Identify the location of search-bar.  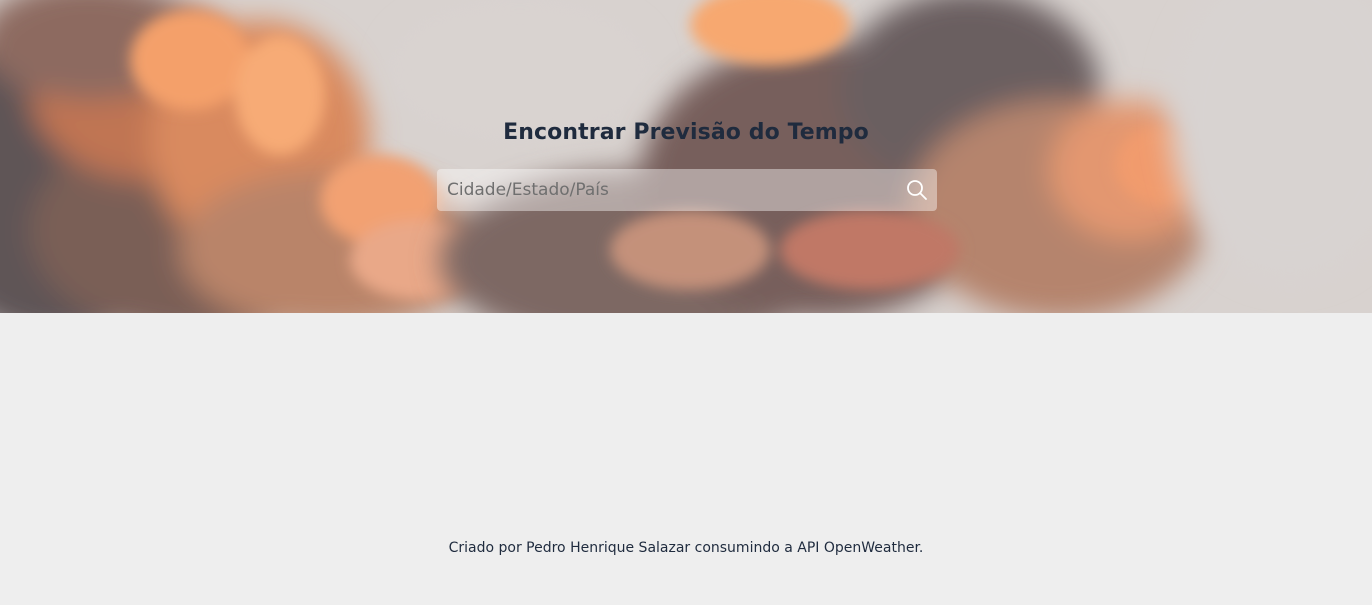
(687, 190).